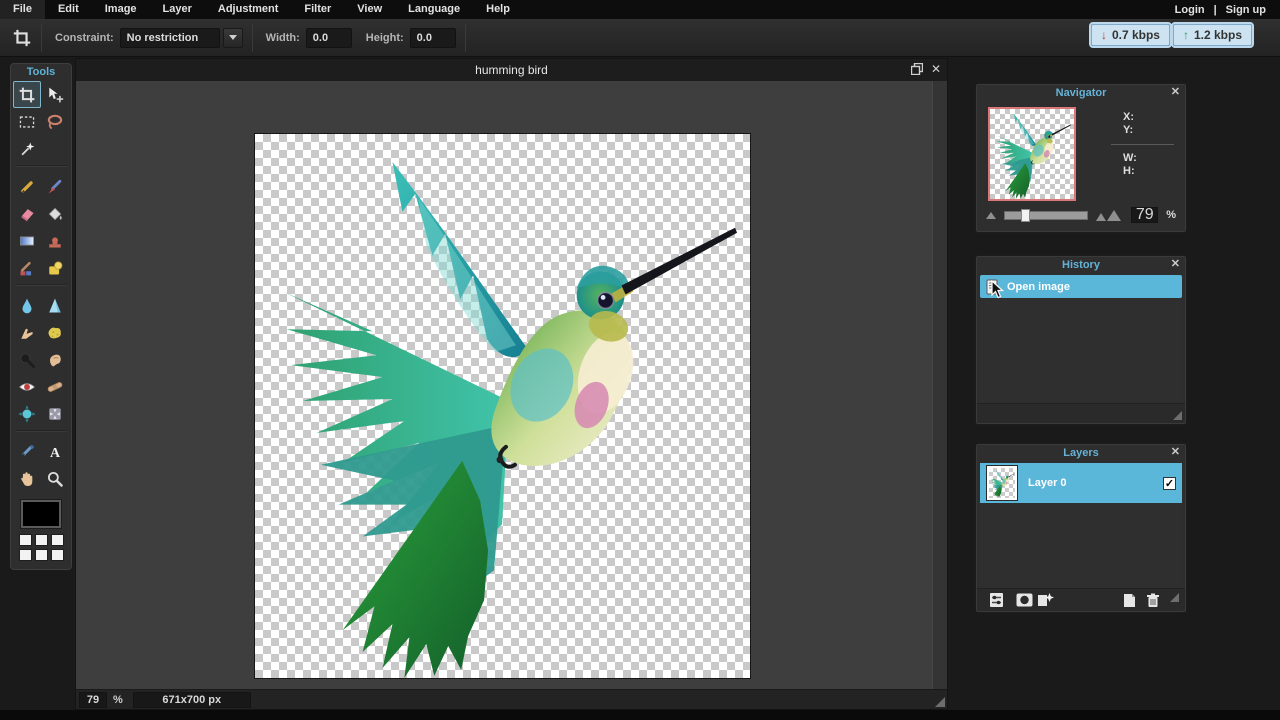 The height and width of the screenshot is (720, 1280). I want to click on zoom-percent-label: %, so click(118, 699).